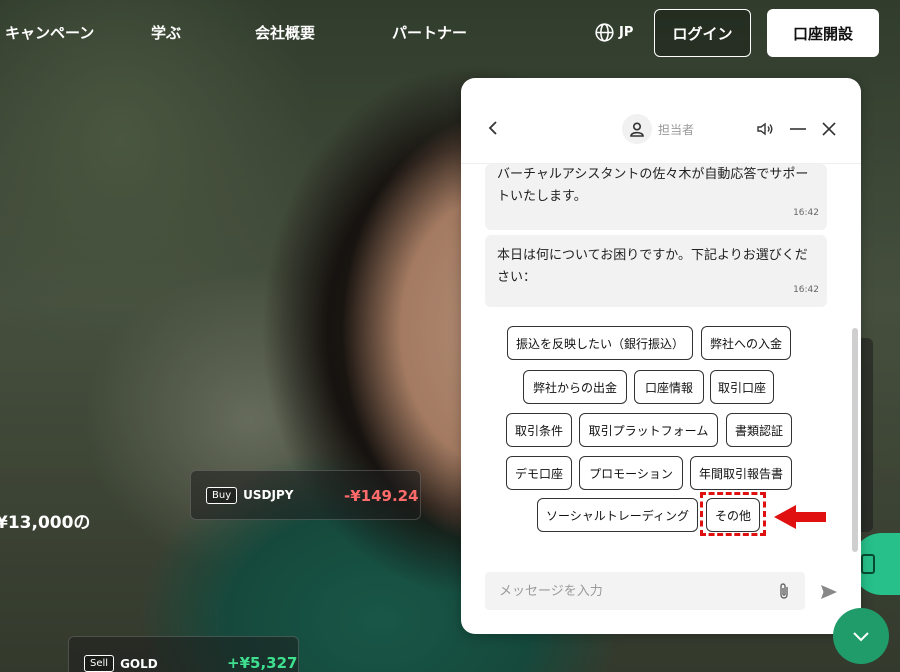 Image resolution: width=900 pixels, height=672 pixels. Describe the element at coordinates (759, 430) in the screenshot. I see `option-document-verification: 書類認証` at that location.